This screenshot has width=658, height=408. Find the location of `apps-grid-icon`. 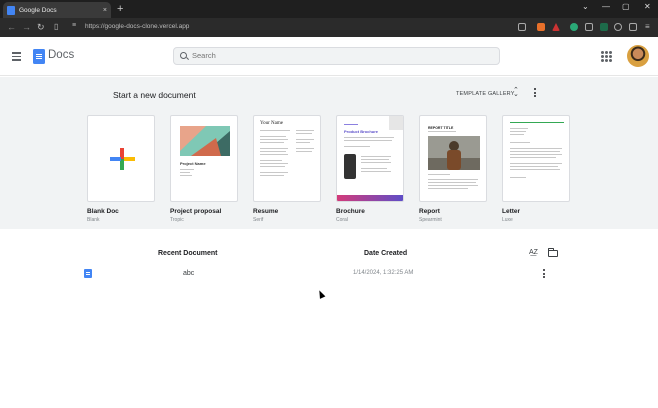

apps-grid-icon is located at coordinates (606, 56).